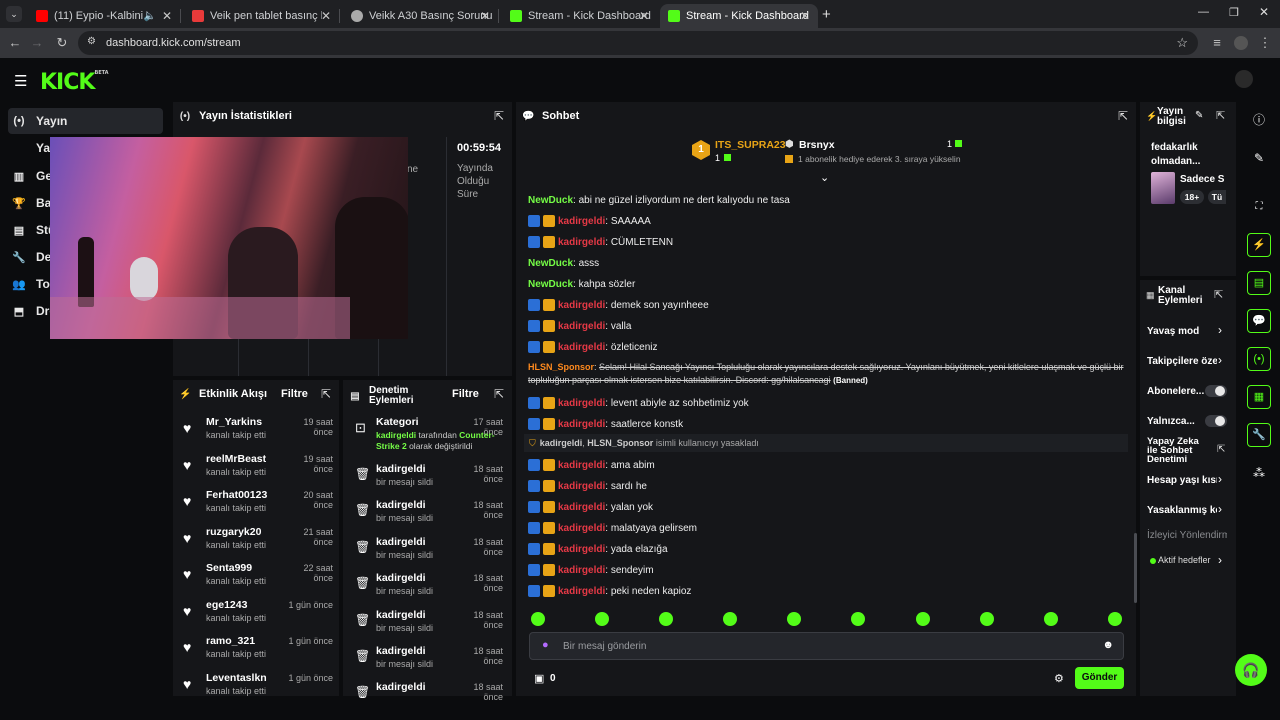 The image size is (1280, 720). What do you see at coordinates (85, 121) in the screenshot?
I see `nav-item-stream: (•) Yayın` at bounding box center [85, 121].